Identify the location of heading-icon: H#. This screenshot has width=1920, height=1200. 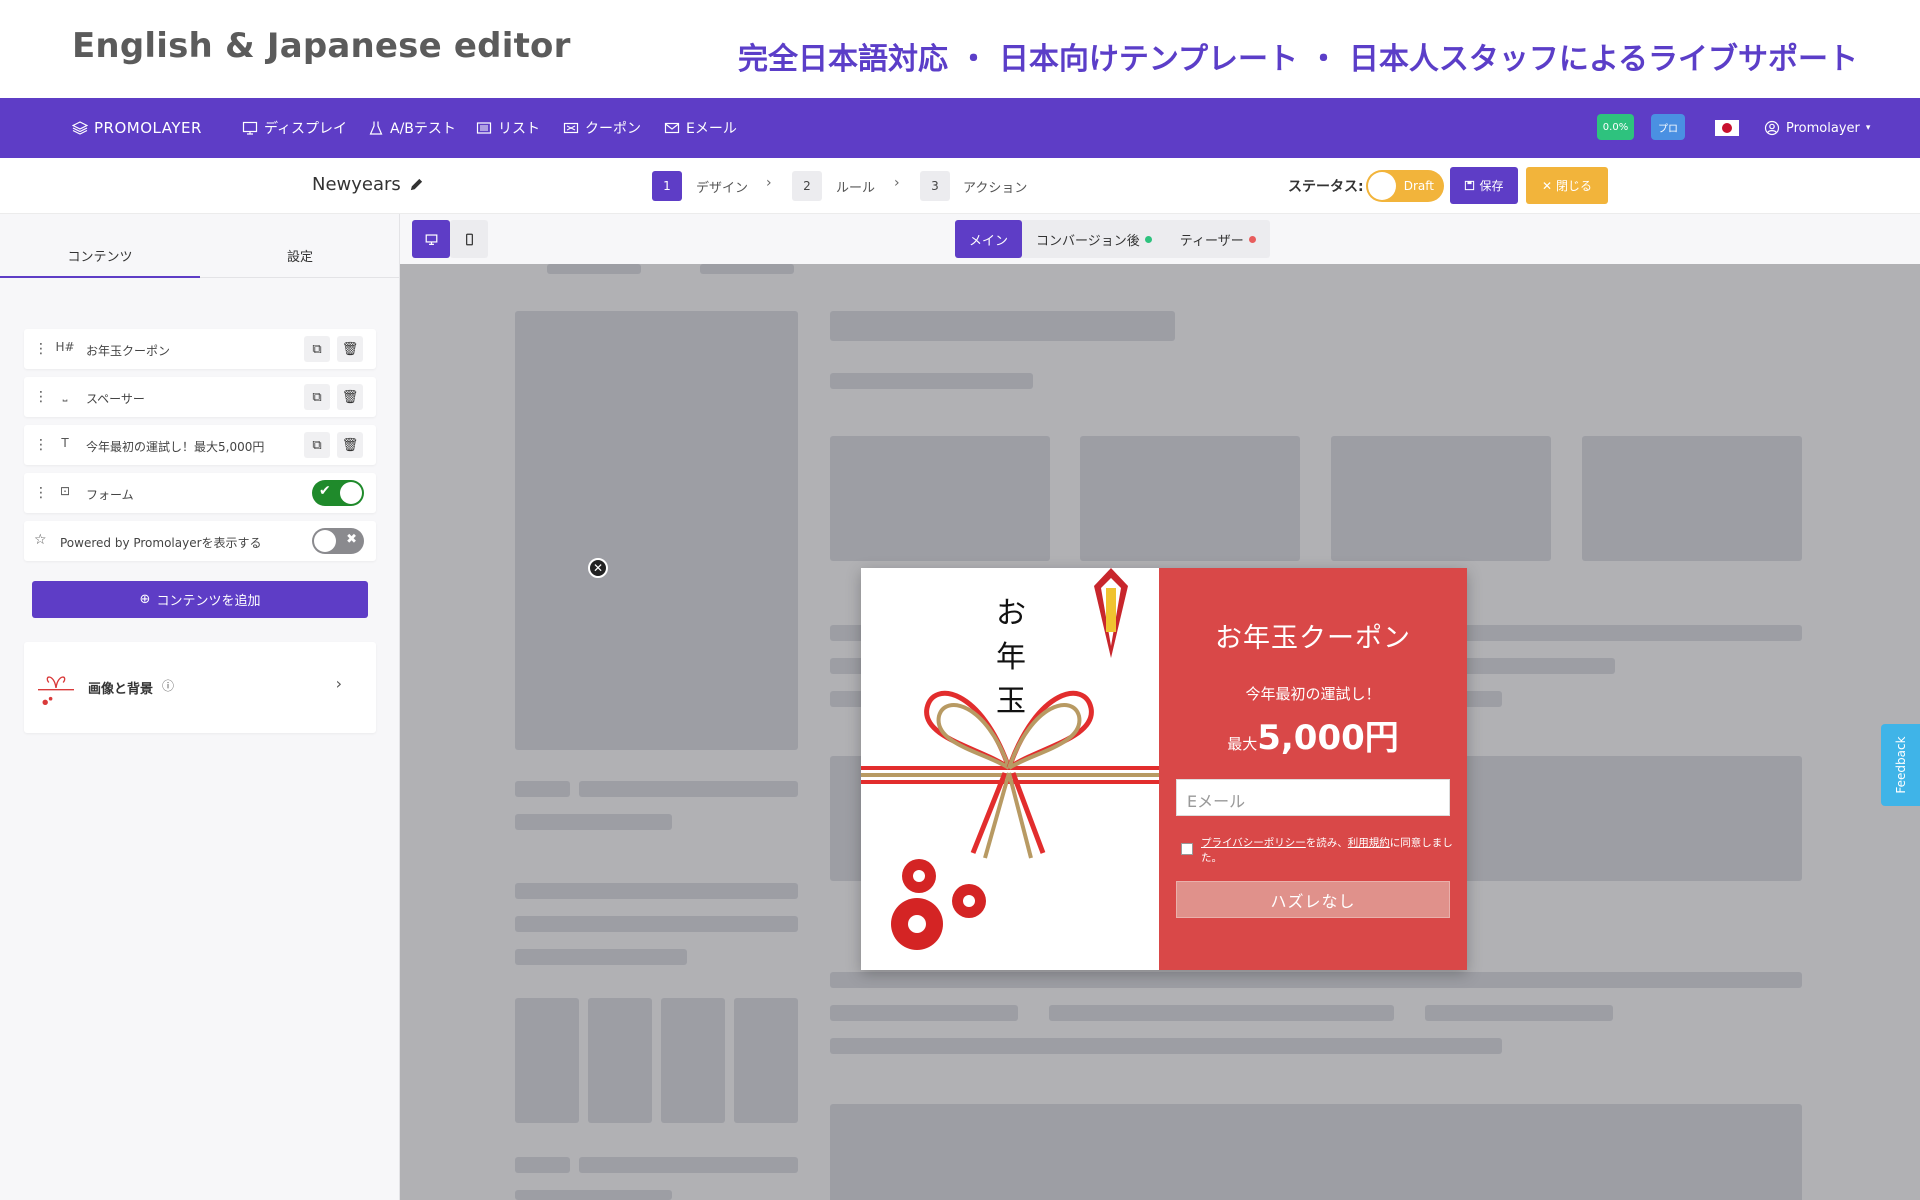
(65, 347).